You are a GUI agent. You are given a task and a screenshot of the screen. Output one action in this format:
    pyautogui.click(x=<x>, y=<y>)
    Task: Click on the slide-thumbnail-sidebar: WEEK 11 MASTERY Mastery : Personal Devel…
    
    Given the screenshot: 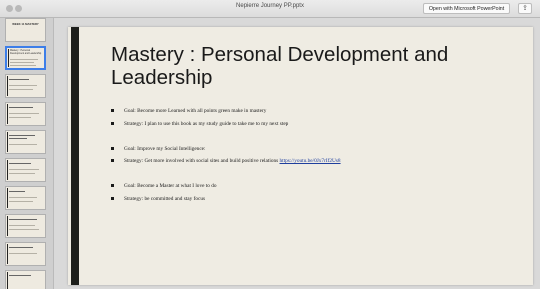 What is the action you would take?
    pyautogui.click(x=27, y=153)
    